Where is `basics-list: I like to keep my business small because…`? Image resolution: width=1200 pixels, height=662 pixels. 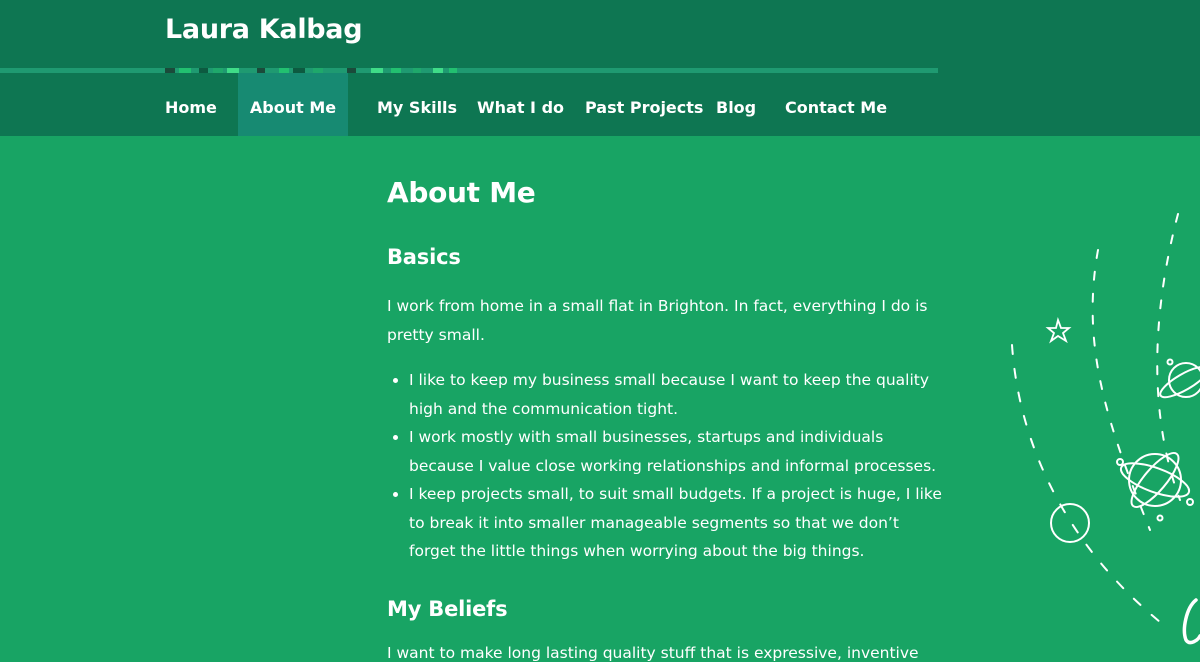 basics-list: I like to keep my business small because… is located at coordinates (668, 466).